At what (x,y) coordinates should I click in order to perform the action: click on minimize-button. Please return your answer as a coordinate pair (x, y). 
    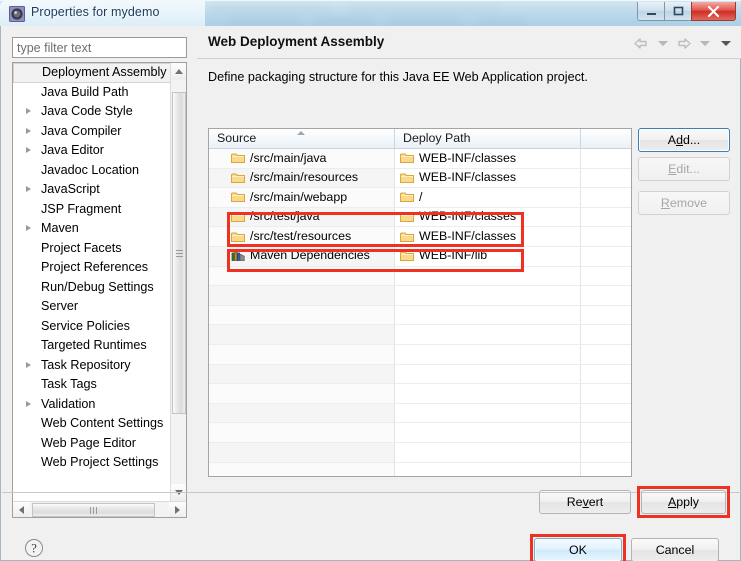
    Looking at the image, I should click on (651, 11).